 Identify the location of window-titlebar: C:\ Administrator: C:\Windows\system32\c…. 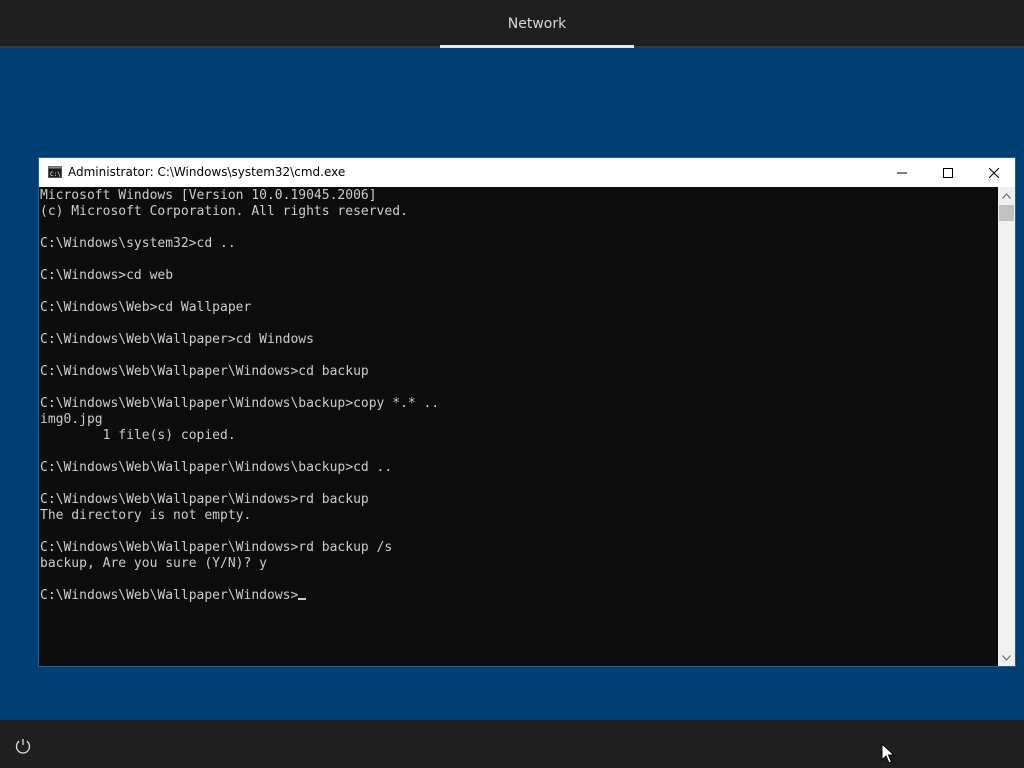
(527, 172).